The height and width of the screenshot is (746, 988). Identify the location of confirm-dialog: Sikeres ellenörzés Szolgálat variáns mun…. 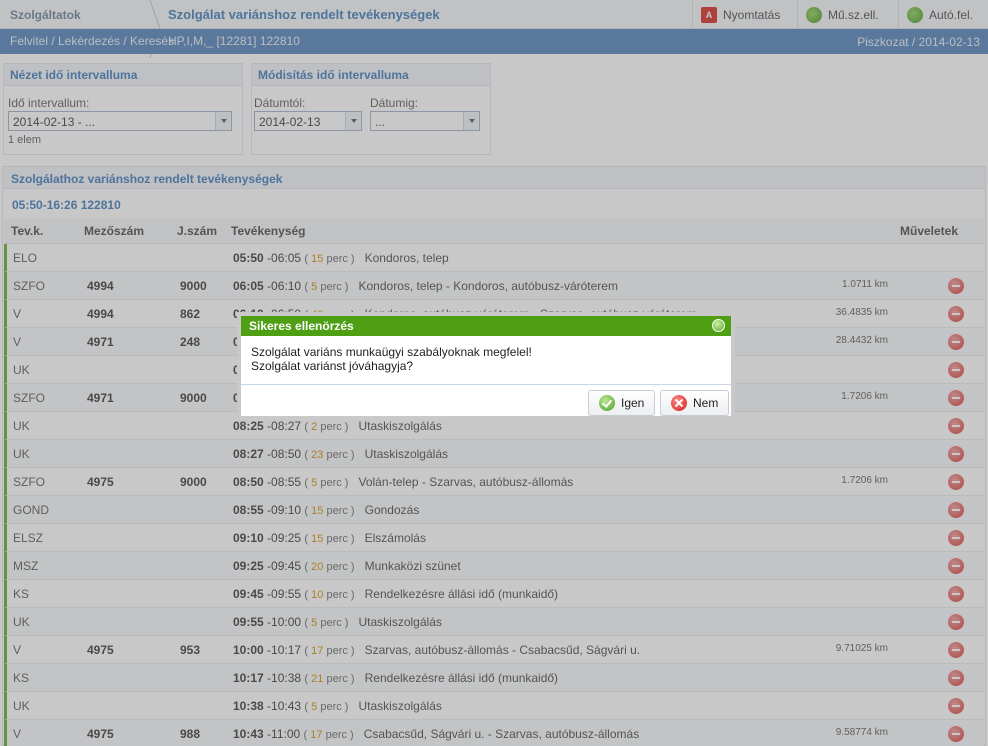
(486, 366).